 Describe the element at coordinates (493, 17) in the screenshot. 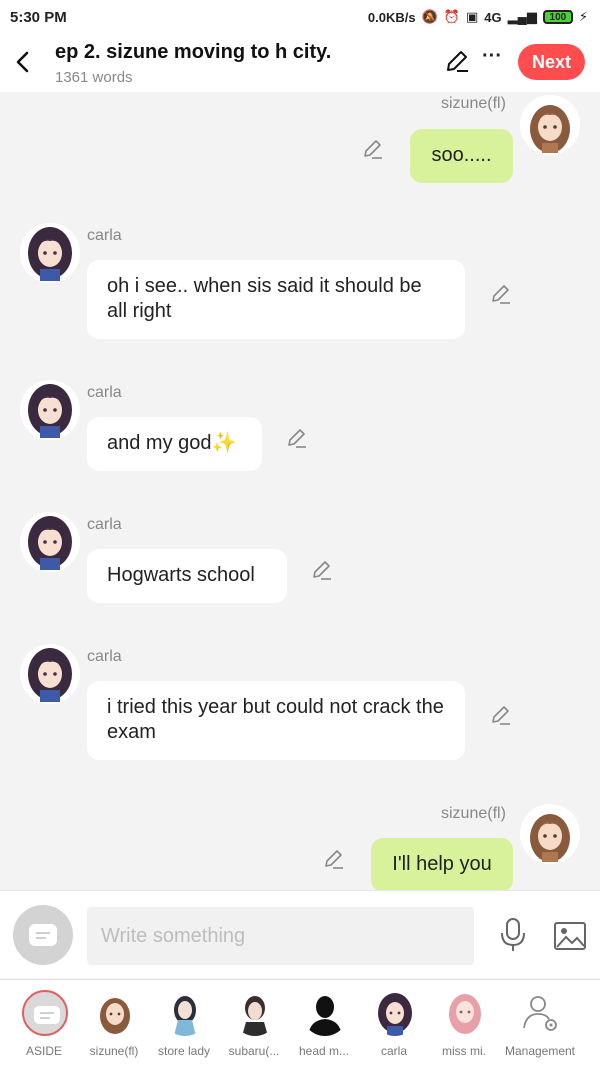

I see `network-type: 4G` at that location.